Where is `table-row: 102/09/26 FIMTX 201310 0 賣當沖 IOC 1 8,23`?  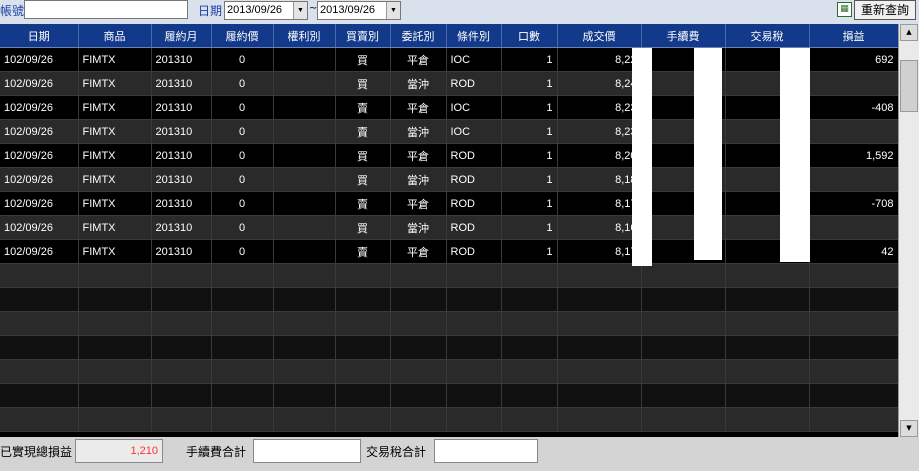 table-row: 102/09/26 FIMTX 201310 0 賣當沖 IOC 1 8,23 is located at coordinates (449, 131).